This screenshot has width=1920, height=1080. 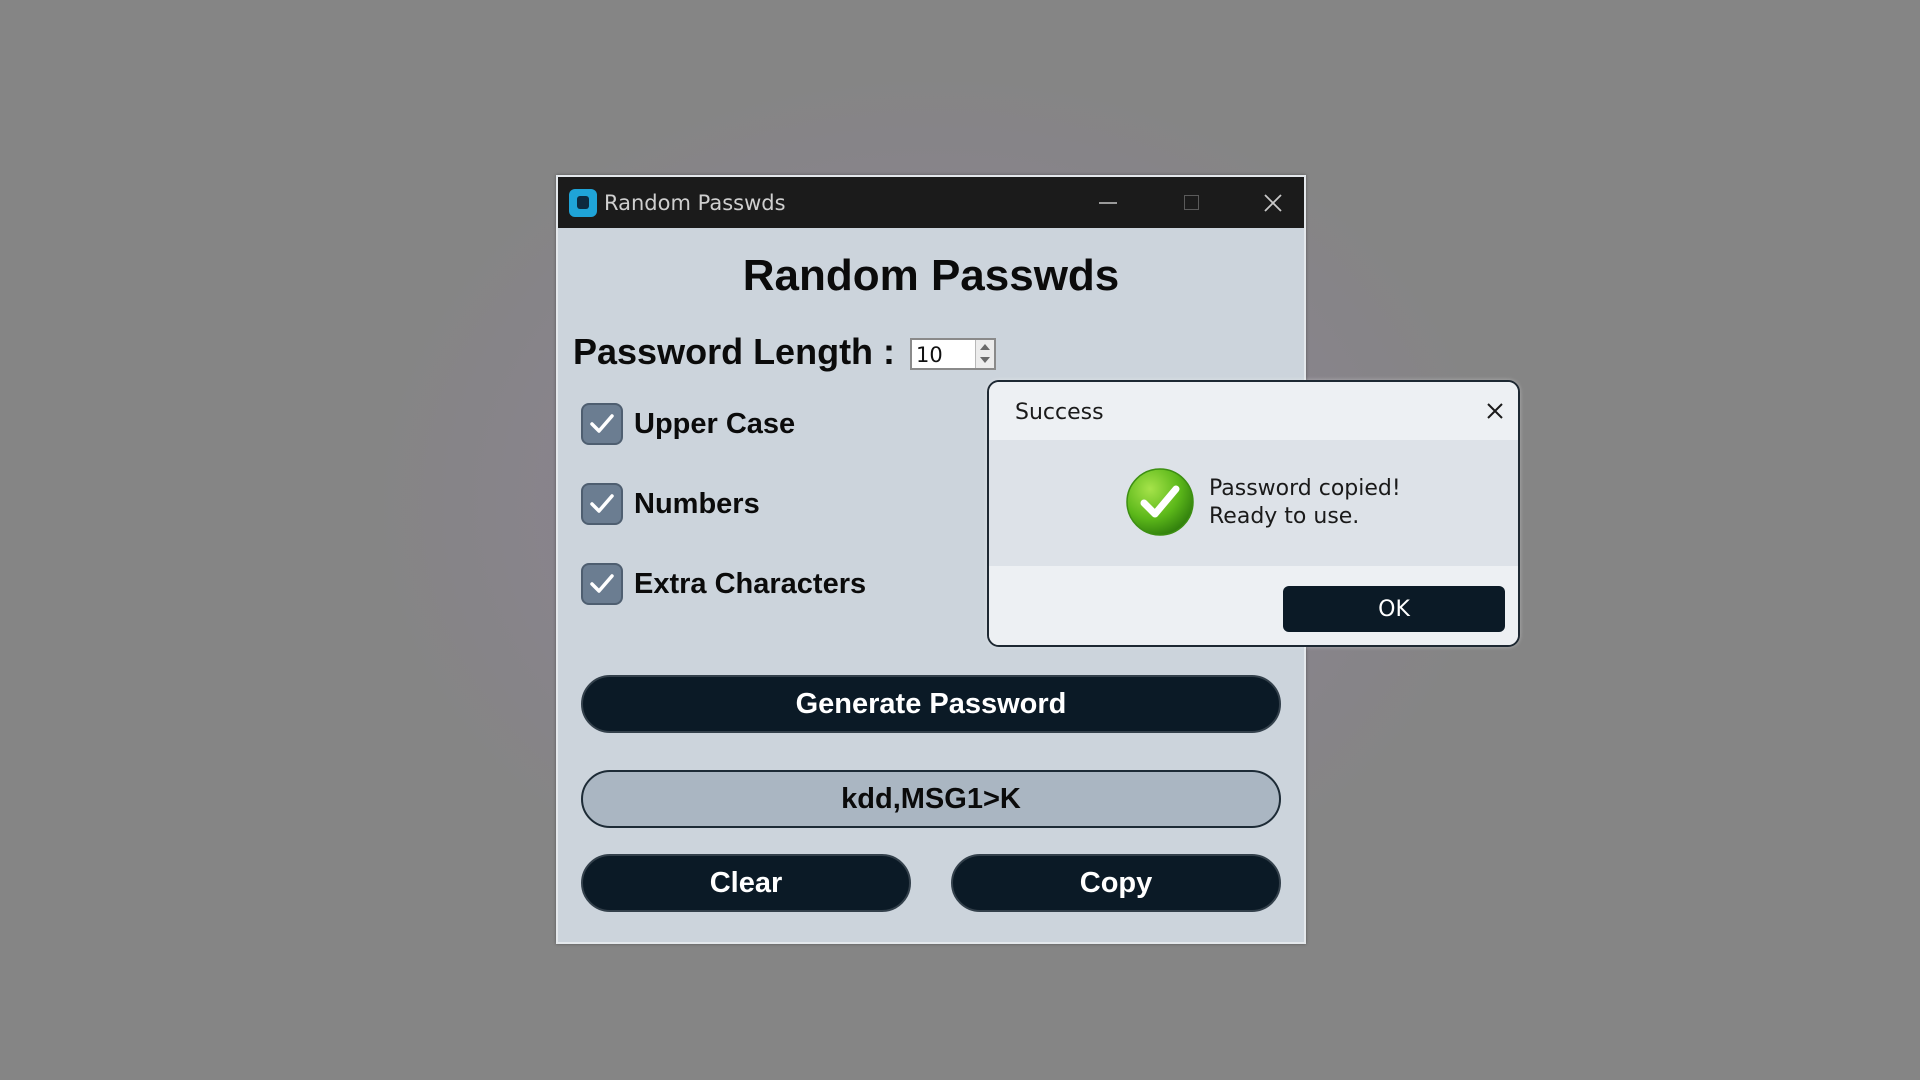 I want to click on maximize-button, so click(x=1191, y=202).